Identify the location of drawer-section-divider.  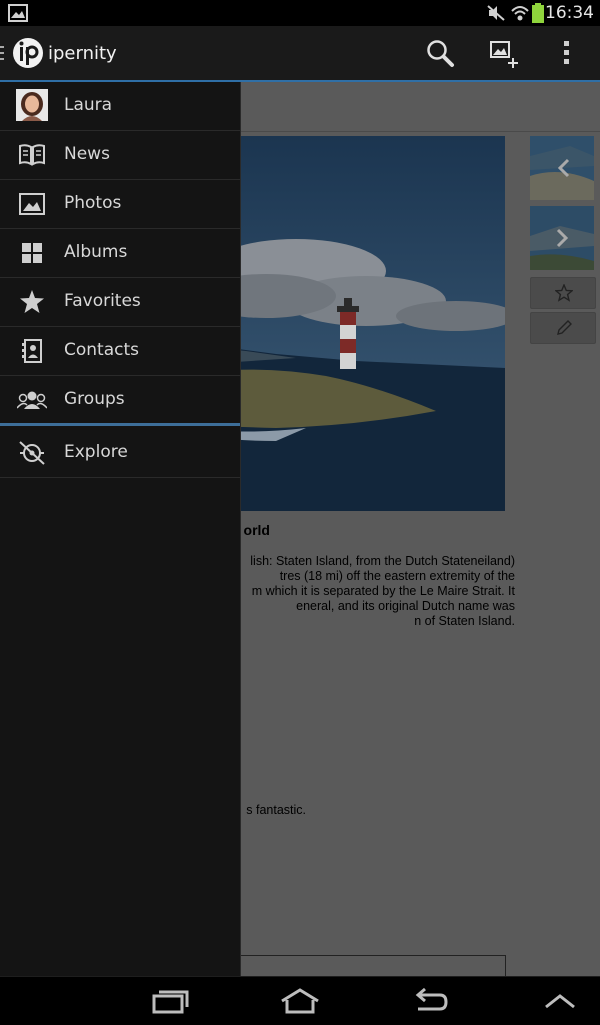
(120, 424).